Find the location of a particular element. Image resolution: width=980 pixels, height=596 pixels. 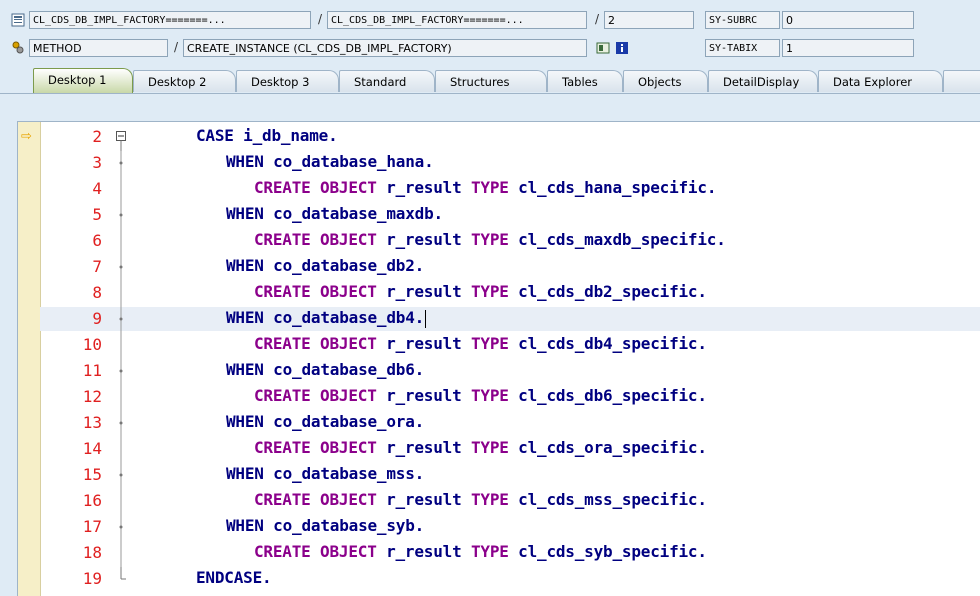

line-number: 19 is located at coordinates (92, 578).